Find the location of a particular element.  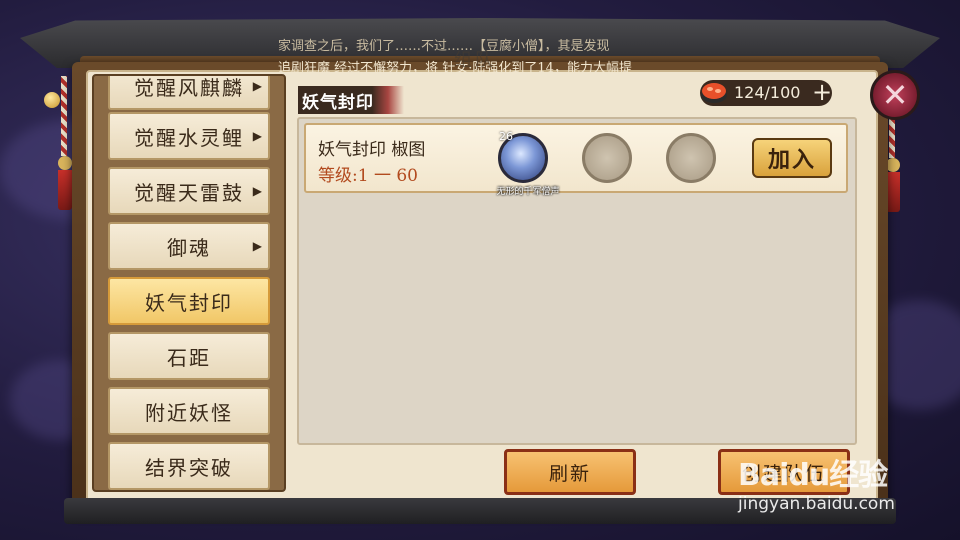

team-level-range: 等级:1 一 60 is located at coordinates (368, 176).